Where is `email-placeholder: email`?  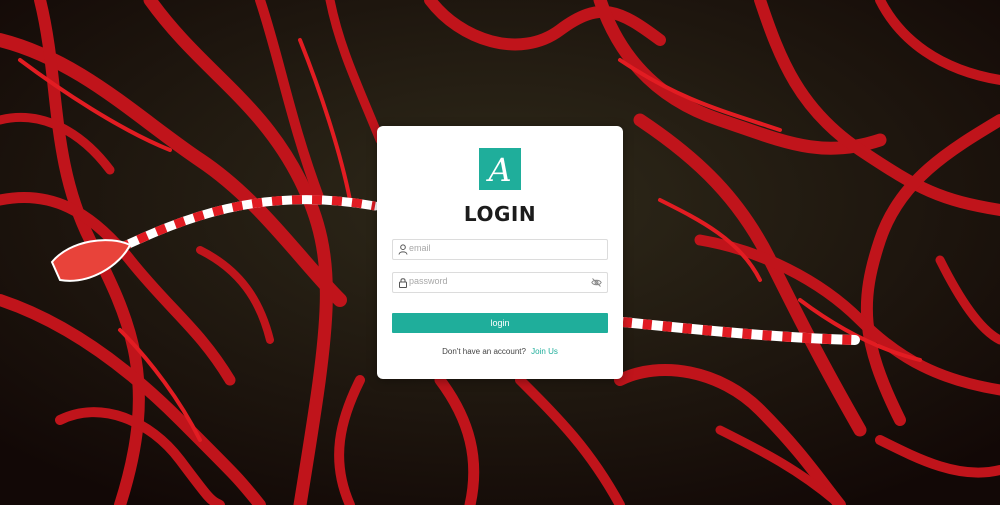 email-placeholder: email is located at coordinates (420, 248).